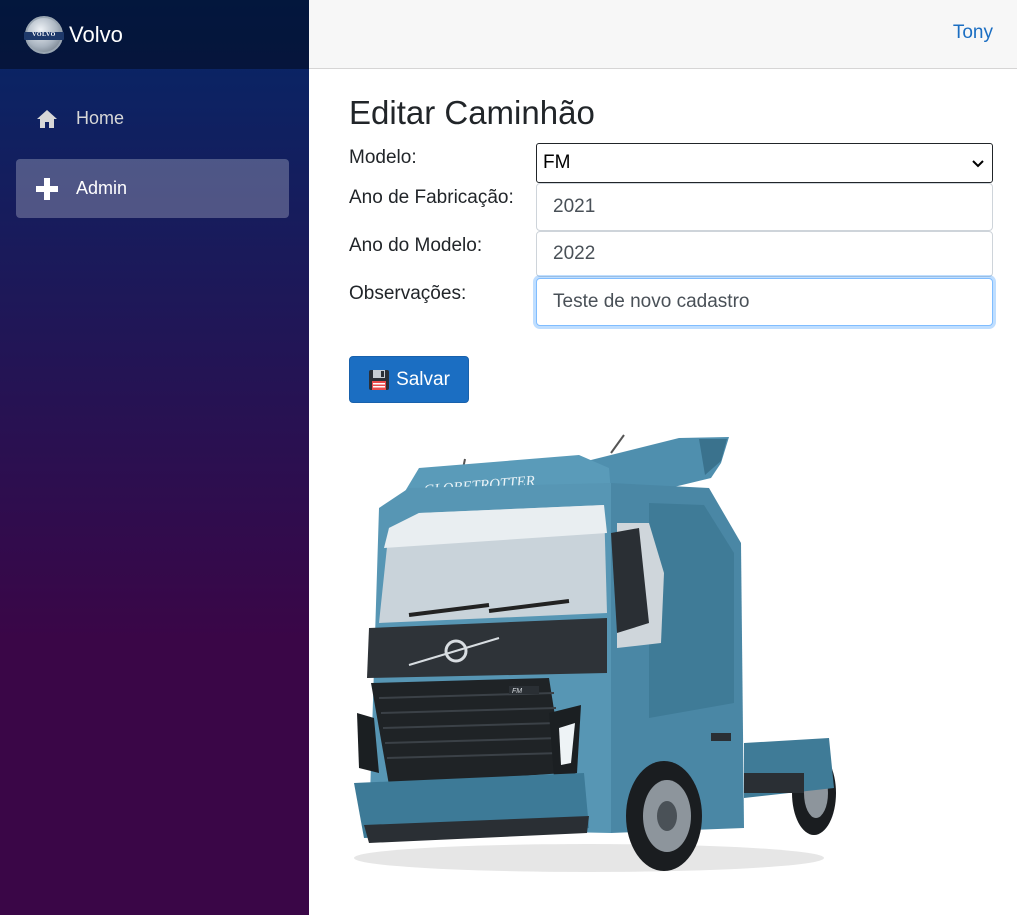  Describe the element at coordinates (574, 253) in the screenshot. I see `ano-modelo-value: 2022` at that location.